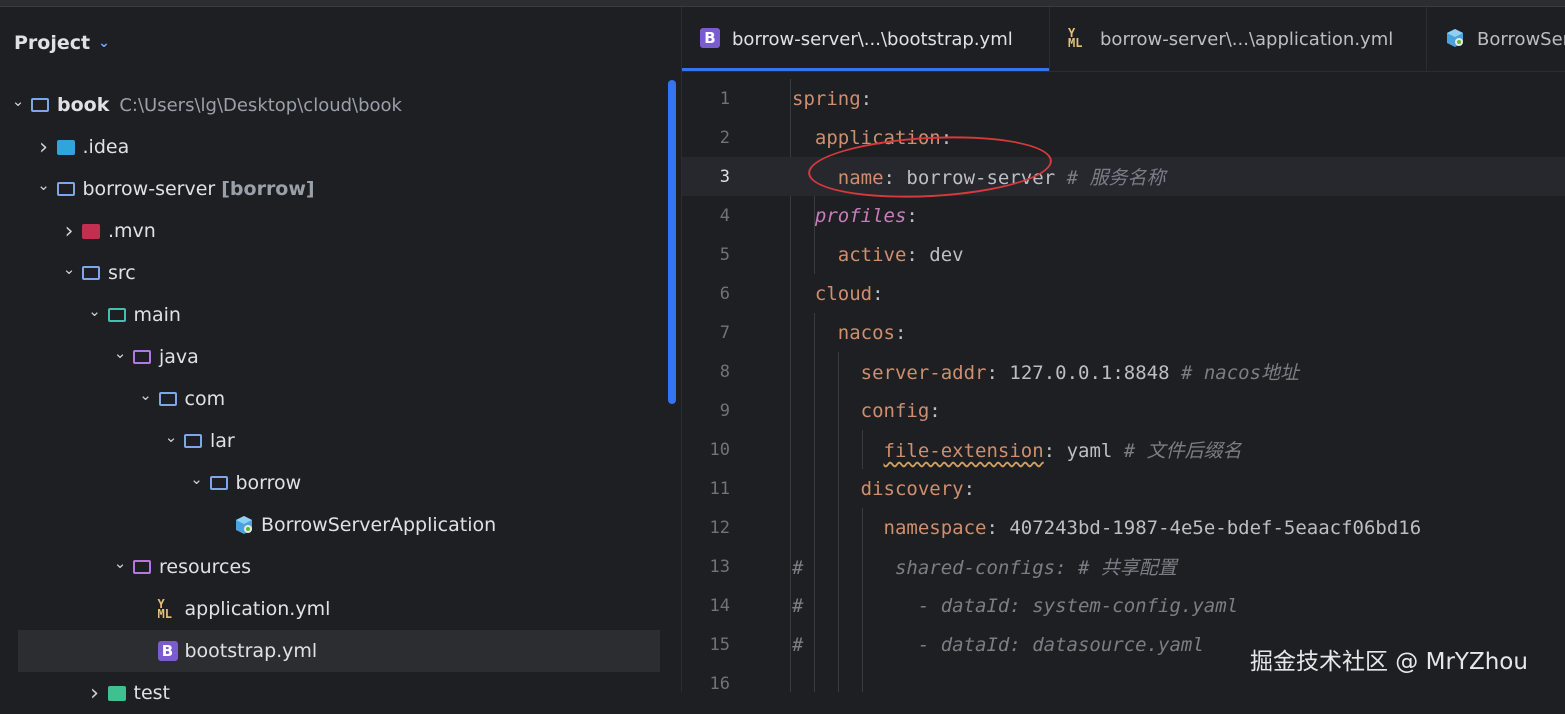 The image size is (1565, 714). Describe the element at coordinates (1123, 371) in the screenshot. I see `code-line: 8 server-addr: 127.0.0.1:8848 # nacos地址` at that location.